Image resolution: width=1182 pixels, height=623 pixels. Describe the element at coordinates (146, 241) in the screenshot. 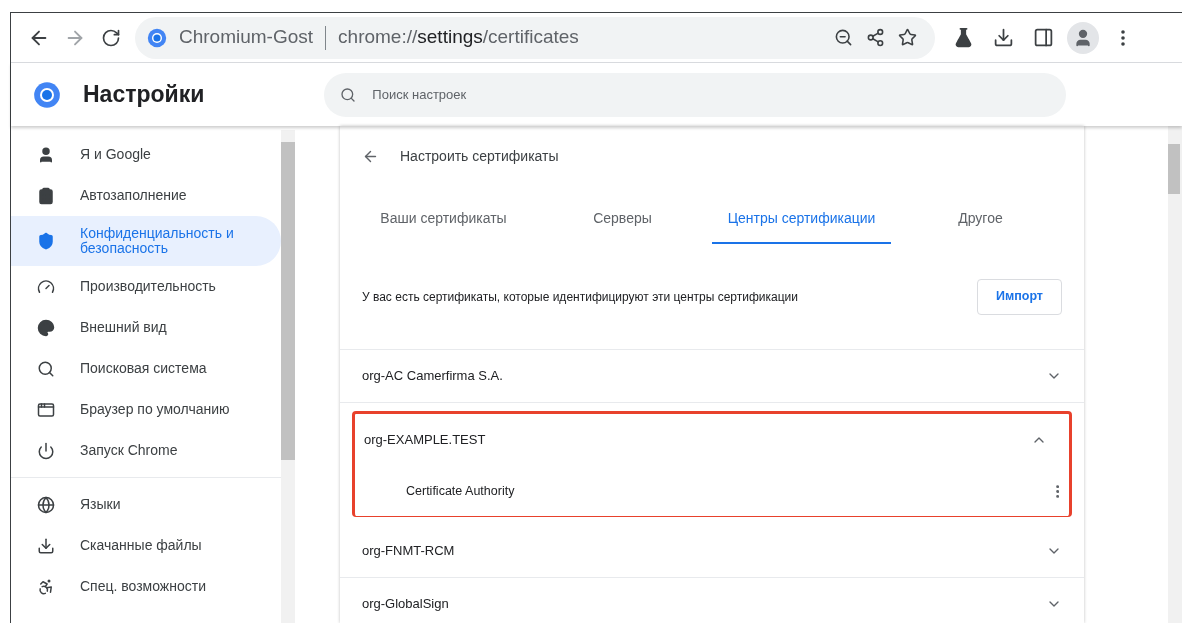

I see `sidebar-item: Конфиденциальность и безопасность` at that location.